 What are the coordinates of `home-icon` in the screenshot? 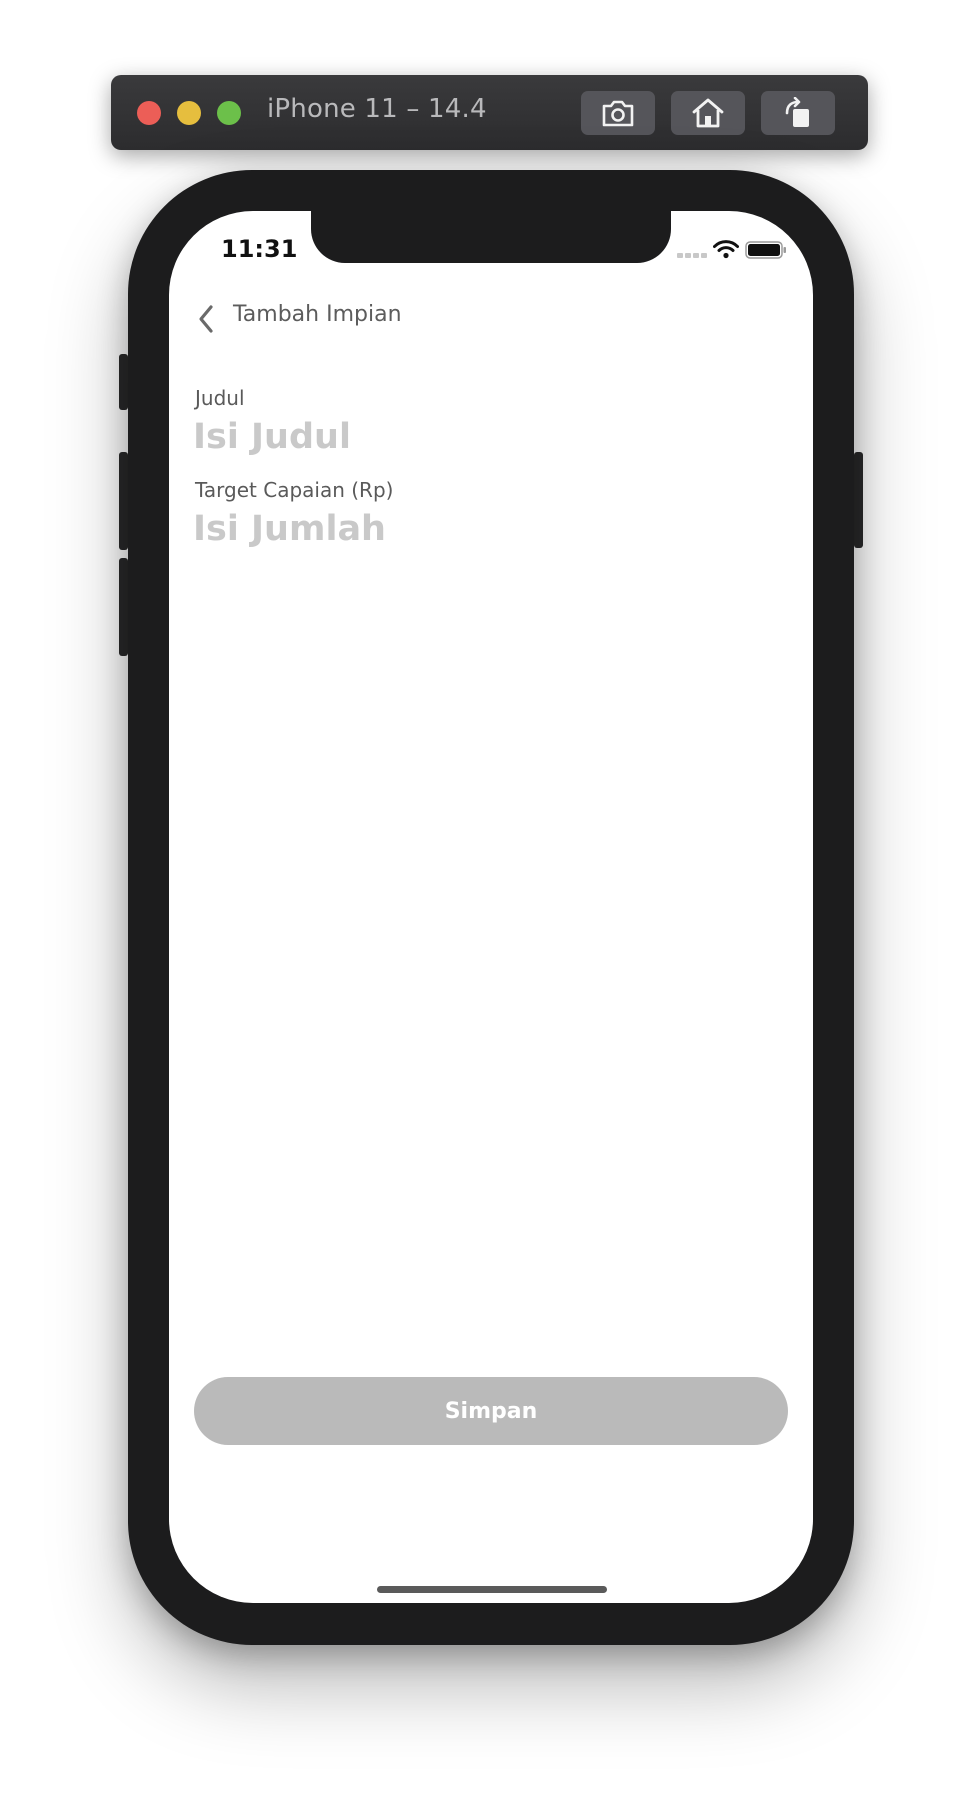 It's located at (708, 113).